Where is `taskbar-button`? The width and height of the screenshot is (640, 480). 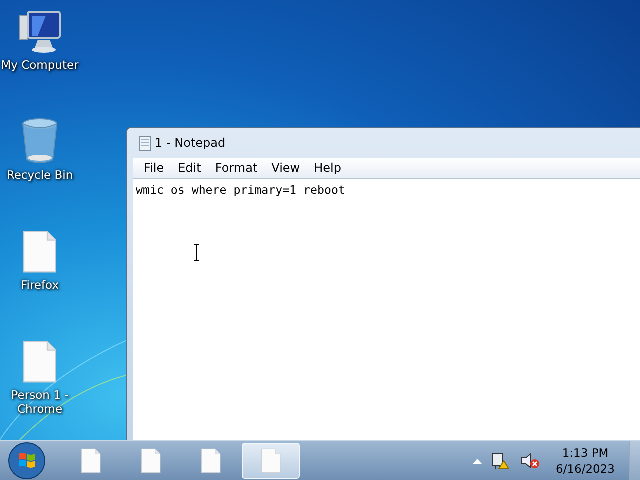 taskbar-button is located at coordinates (271, 460).